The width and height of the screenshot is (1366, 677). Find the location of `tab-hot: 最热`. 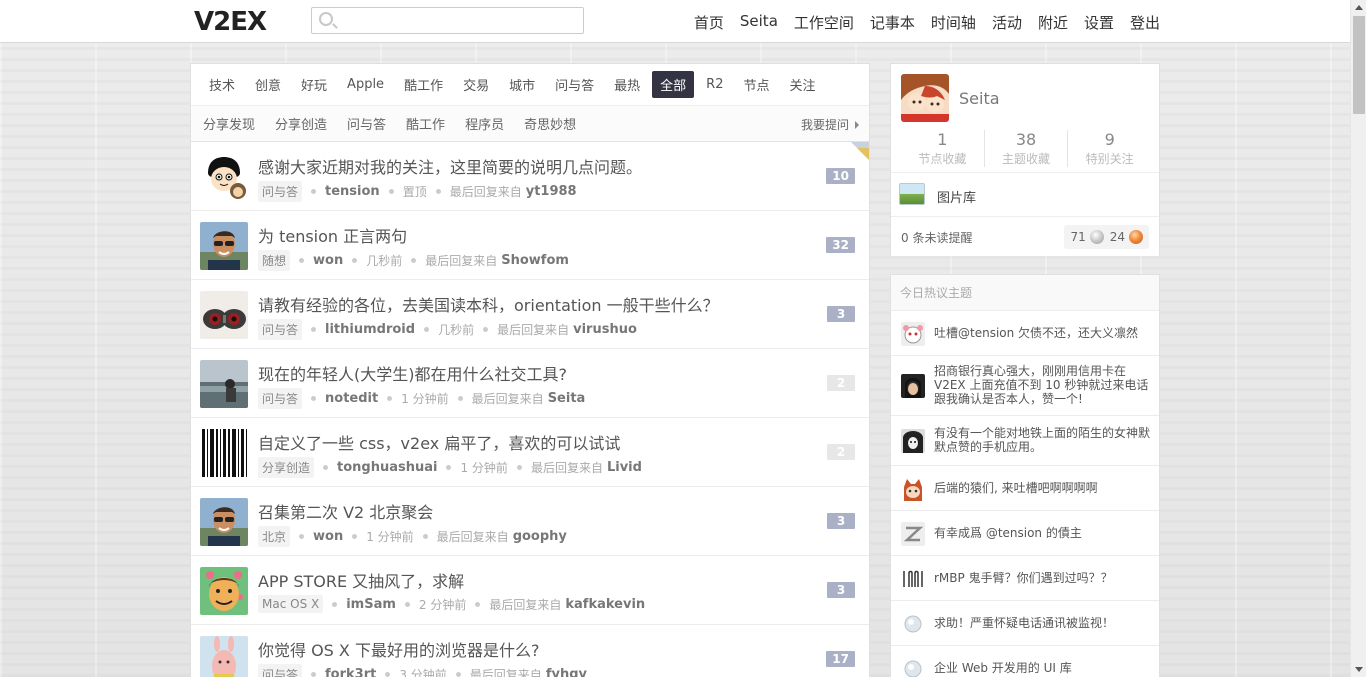

tab-hot: 最热 is located at coordinates (627, 84).